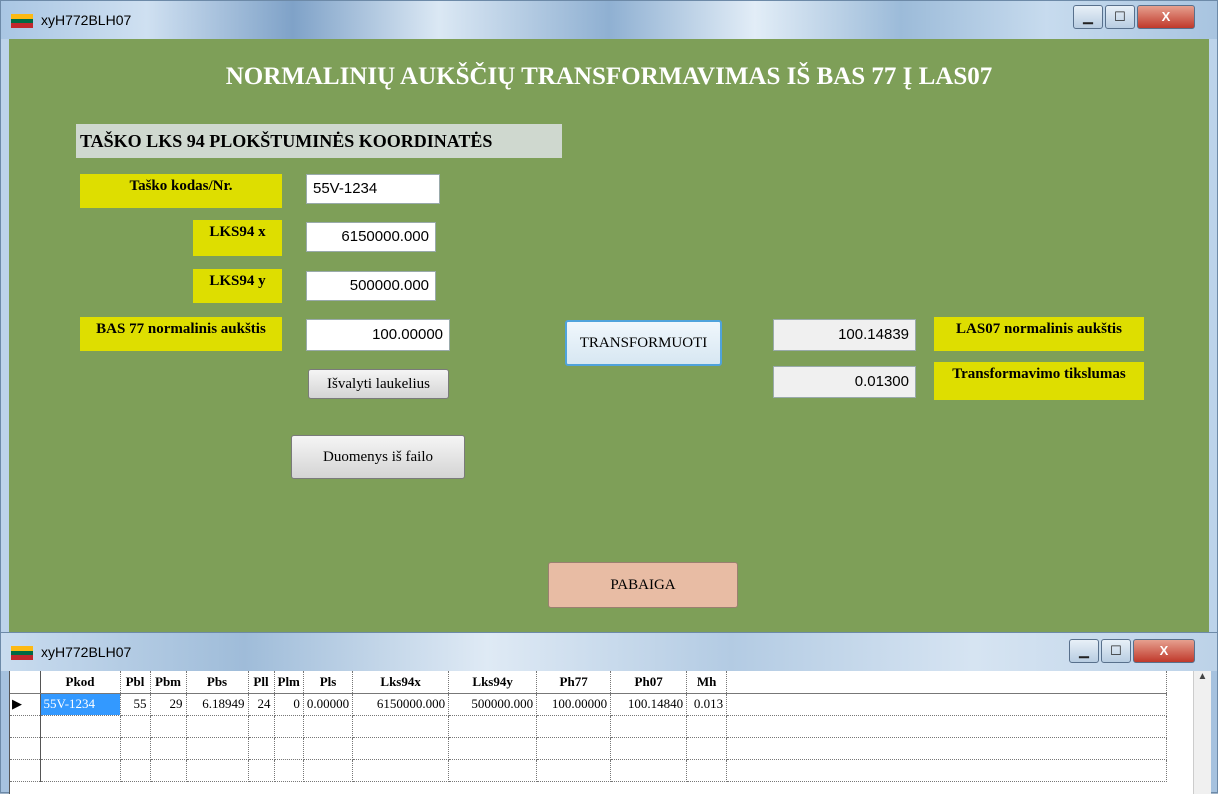 Image resolution: width=1218 pixels, height=794 pixels. What do you see at coordinates (25, 704) in the screenshot?
I see `row-indicator: ▶` at bounding box center [25, 704].